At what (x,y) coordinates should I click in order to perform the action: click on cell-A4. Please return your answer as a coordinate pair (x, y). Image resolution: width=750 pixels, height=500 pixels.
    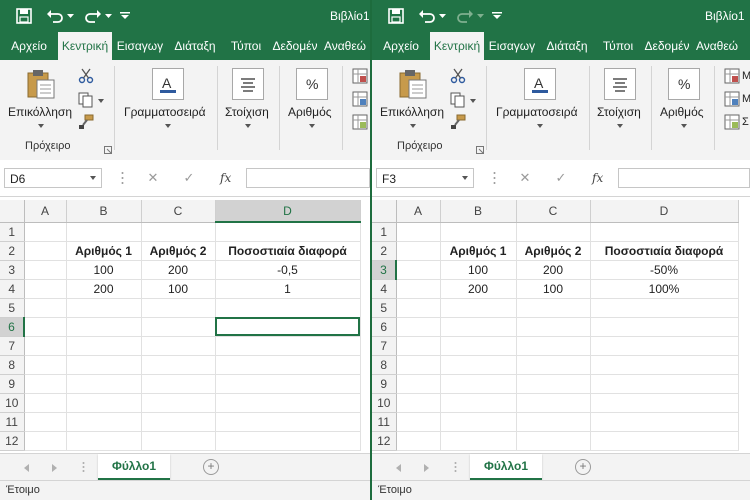
    Looking at the image, I should click on (45, 289).